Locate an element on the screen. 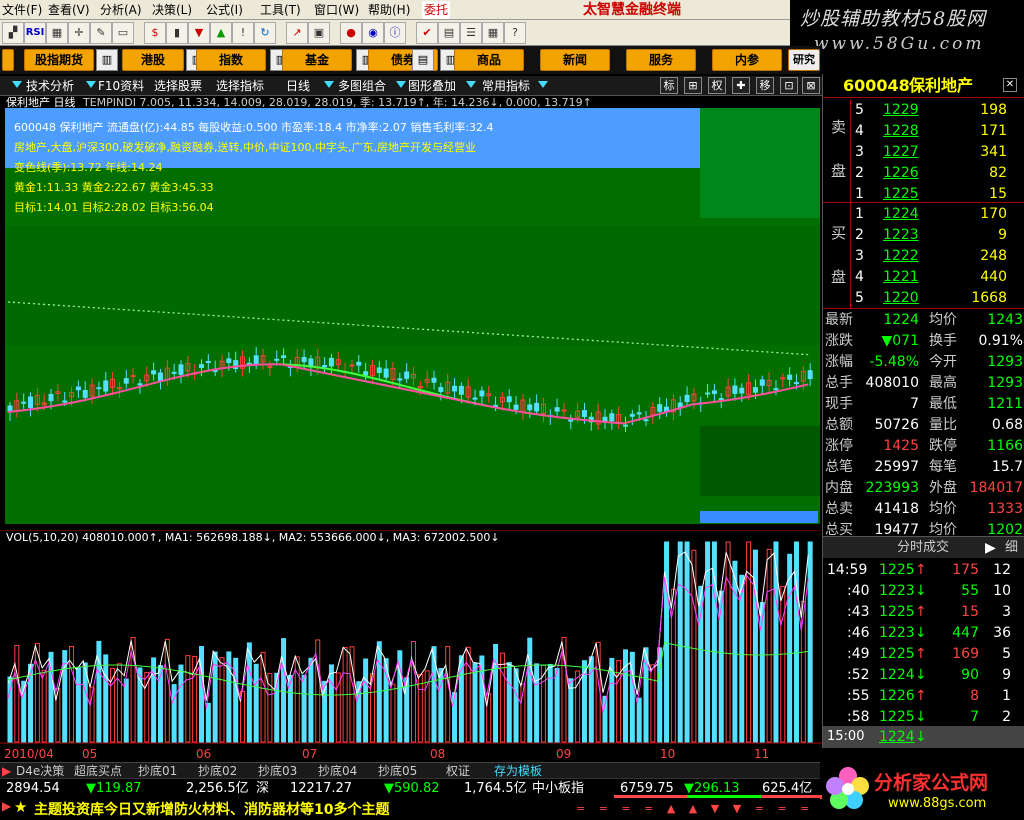  tab-select-stock: 选择股票 is located at coordinates (178, 86).